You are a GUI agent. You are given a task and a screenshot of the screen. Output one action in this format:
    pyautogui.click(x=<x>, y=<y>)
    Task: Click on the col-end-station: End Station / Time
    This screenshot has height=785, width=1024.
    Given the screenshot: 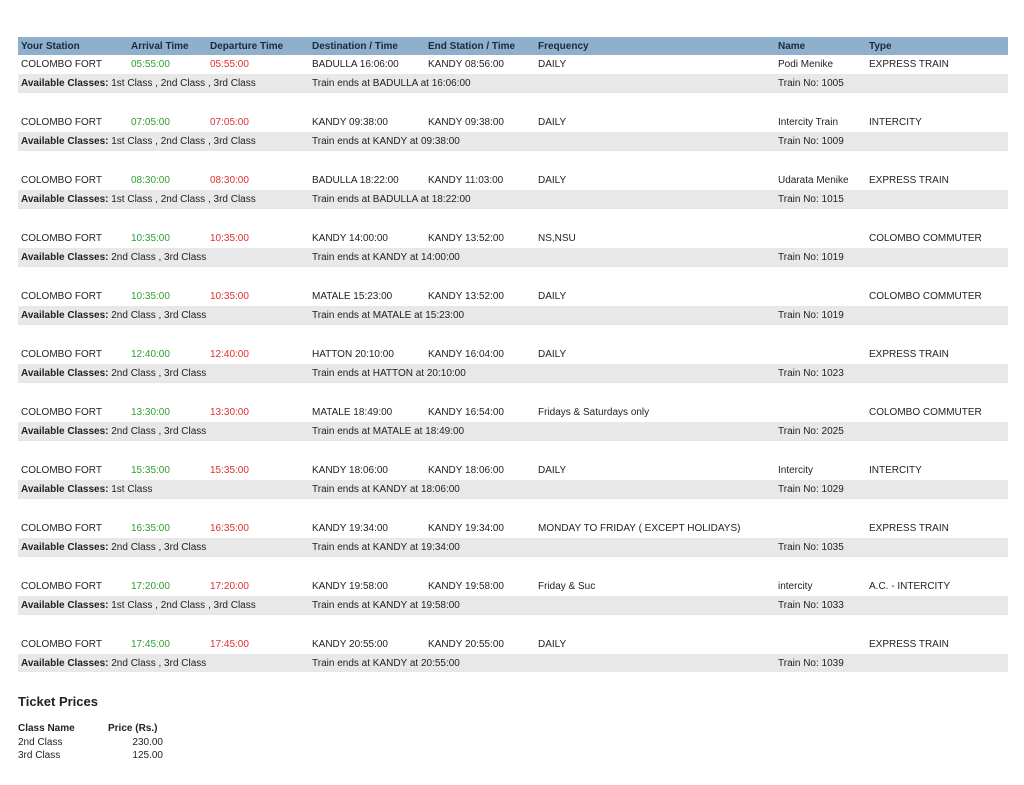 What is the action you would take?
    pyautogui.click(x=472, y=46)
    